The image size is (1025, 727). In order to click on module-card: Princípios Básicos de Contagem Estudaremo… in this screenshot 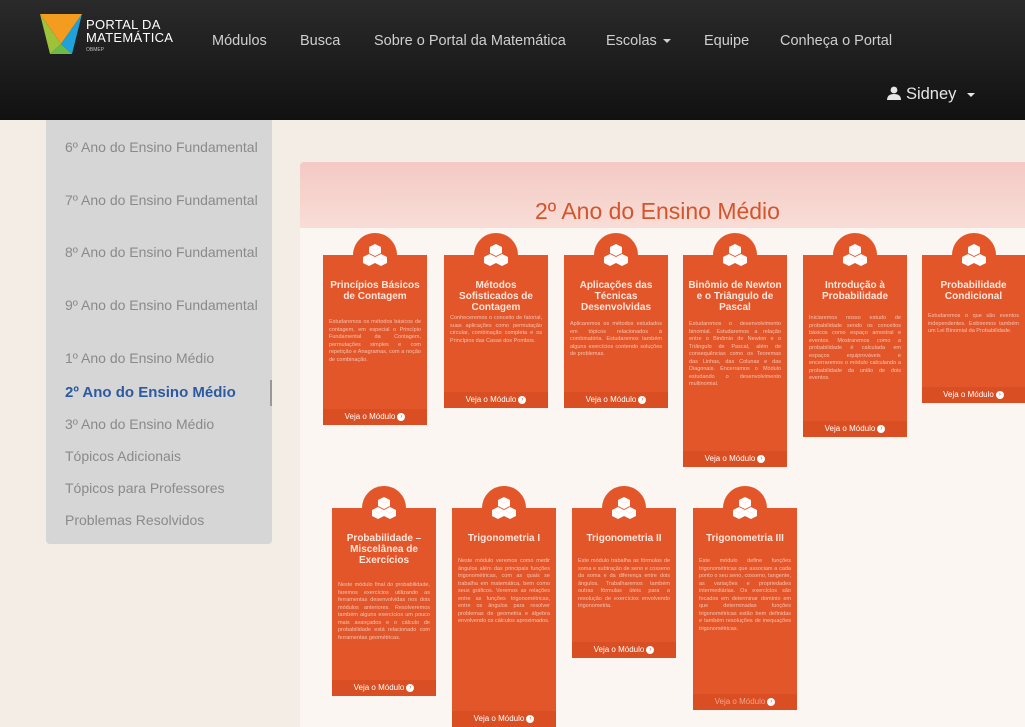, I will do `click(375, 329)`.